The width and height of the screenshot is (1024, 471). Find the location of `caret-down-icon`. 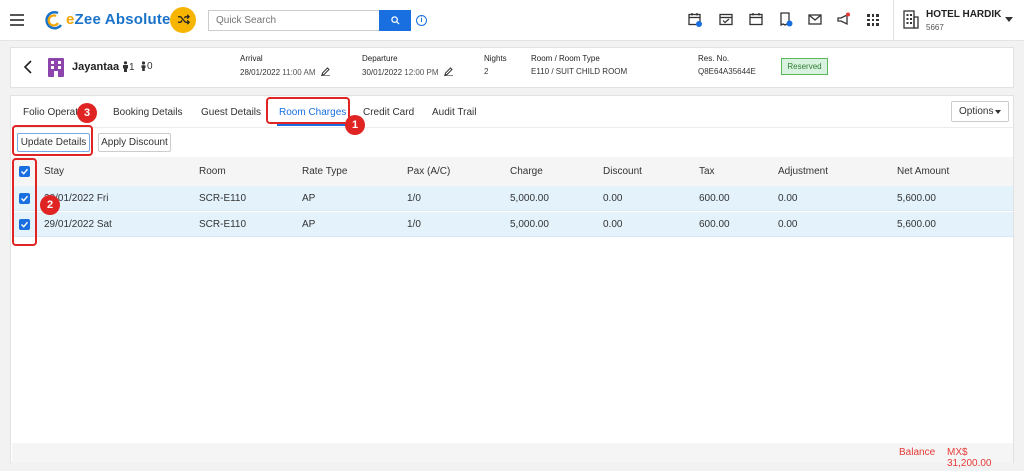

caret-down-icon is located at coordinates (998, 112).